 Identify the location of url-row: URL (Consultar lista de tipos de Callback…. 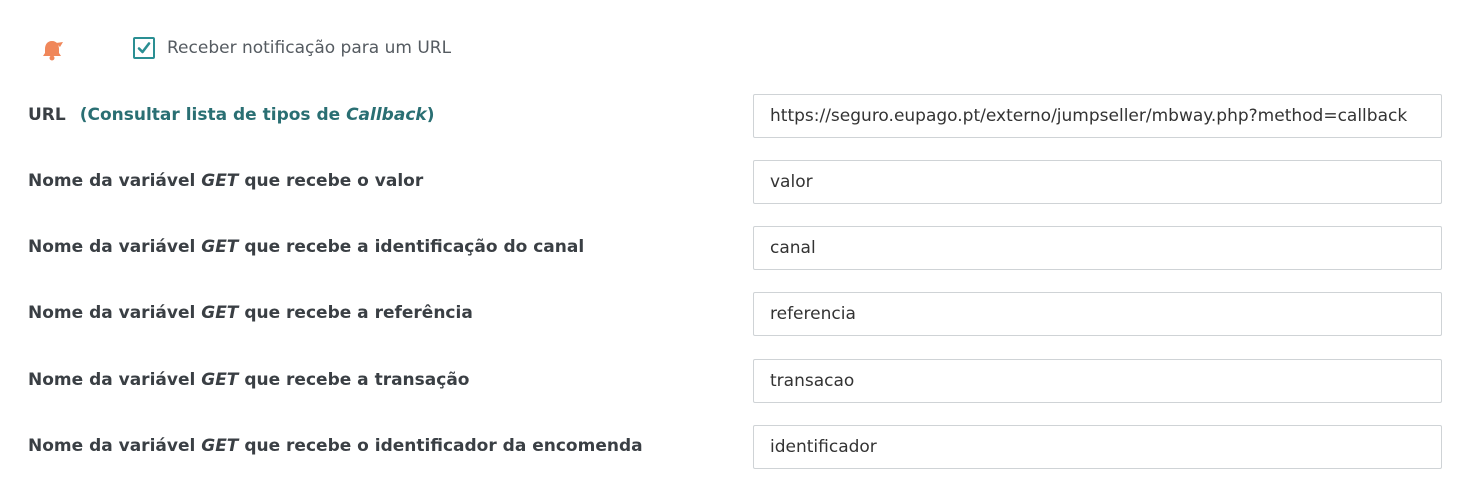
(741, 116).